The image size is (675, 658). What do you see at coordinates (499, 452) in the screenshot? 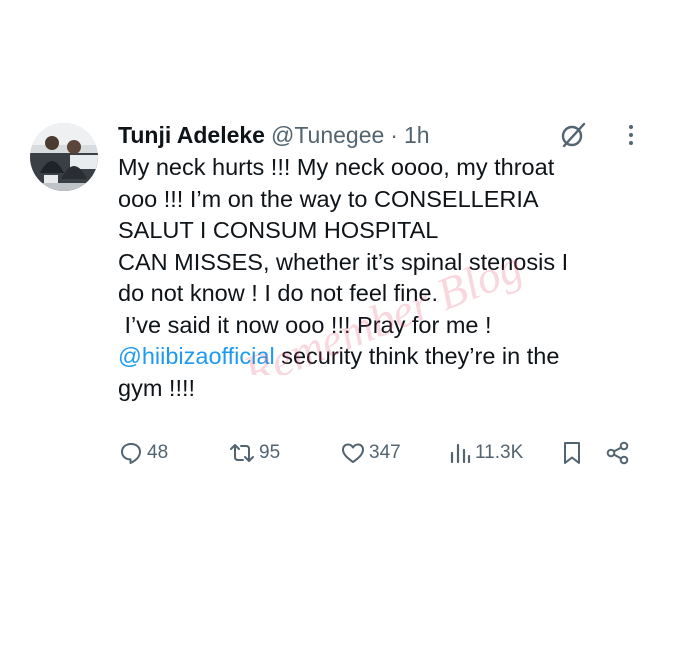
I see `views-count: 11.3K` at bounding box center [499, 452].